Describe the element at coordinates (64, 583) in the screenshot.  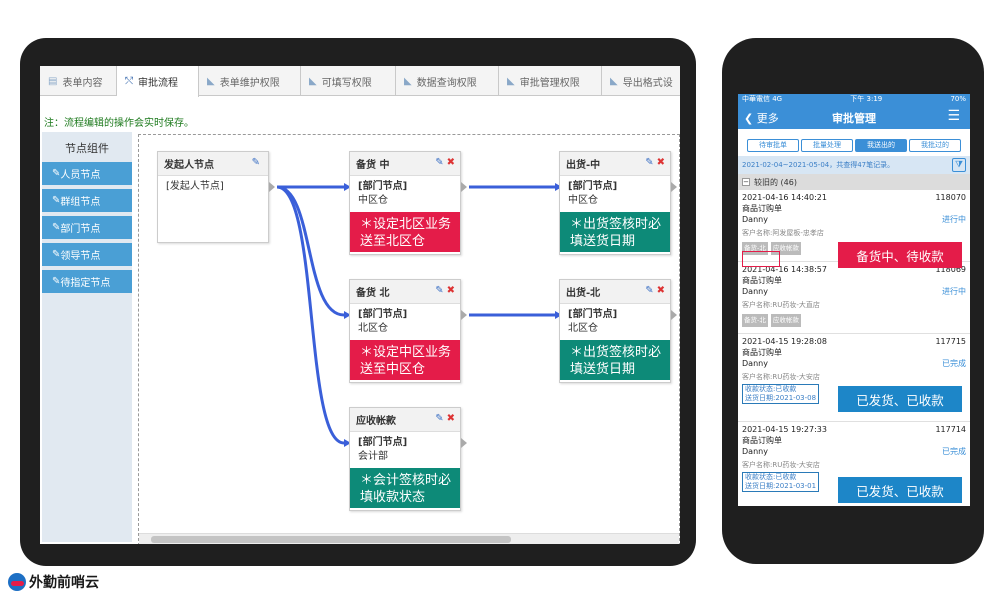
I see `brand-name: 外勤前哨云` at that location.